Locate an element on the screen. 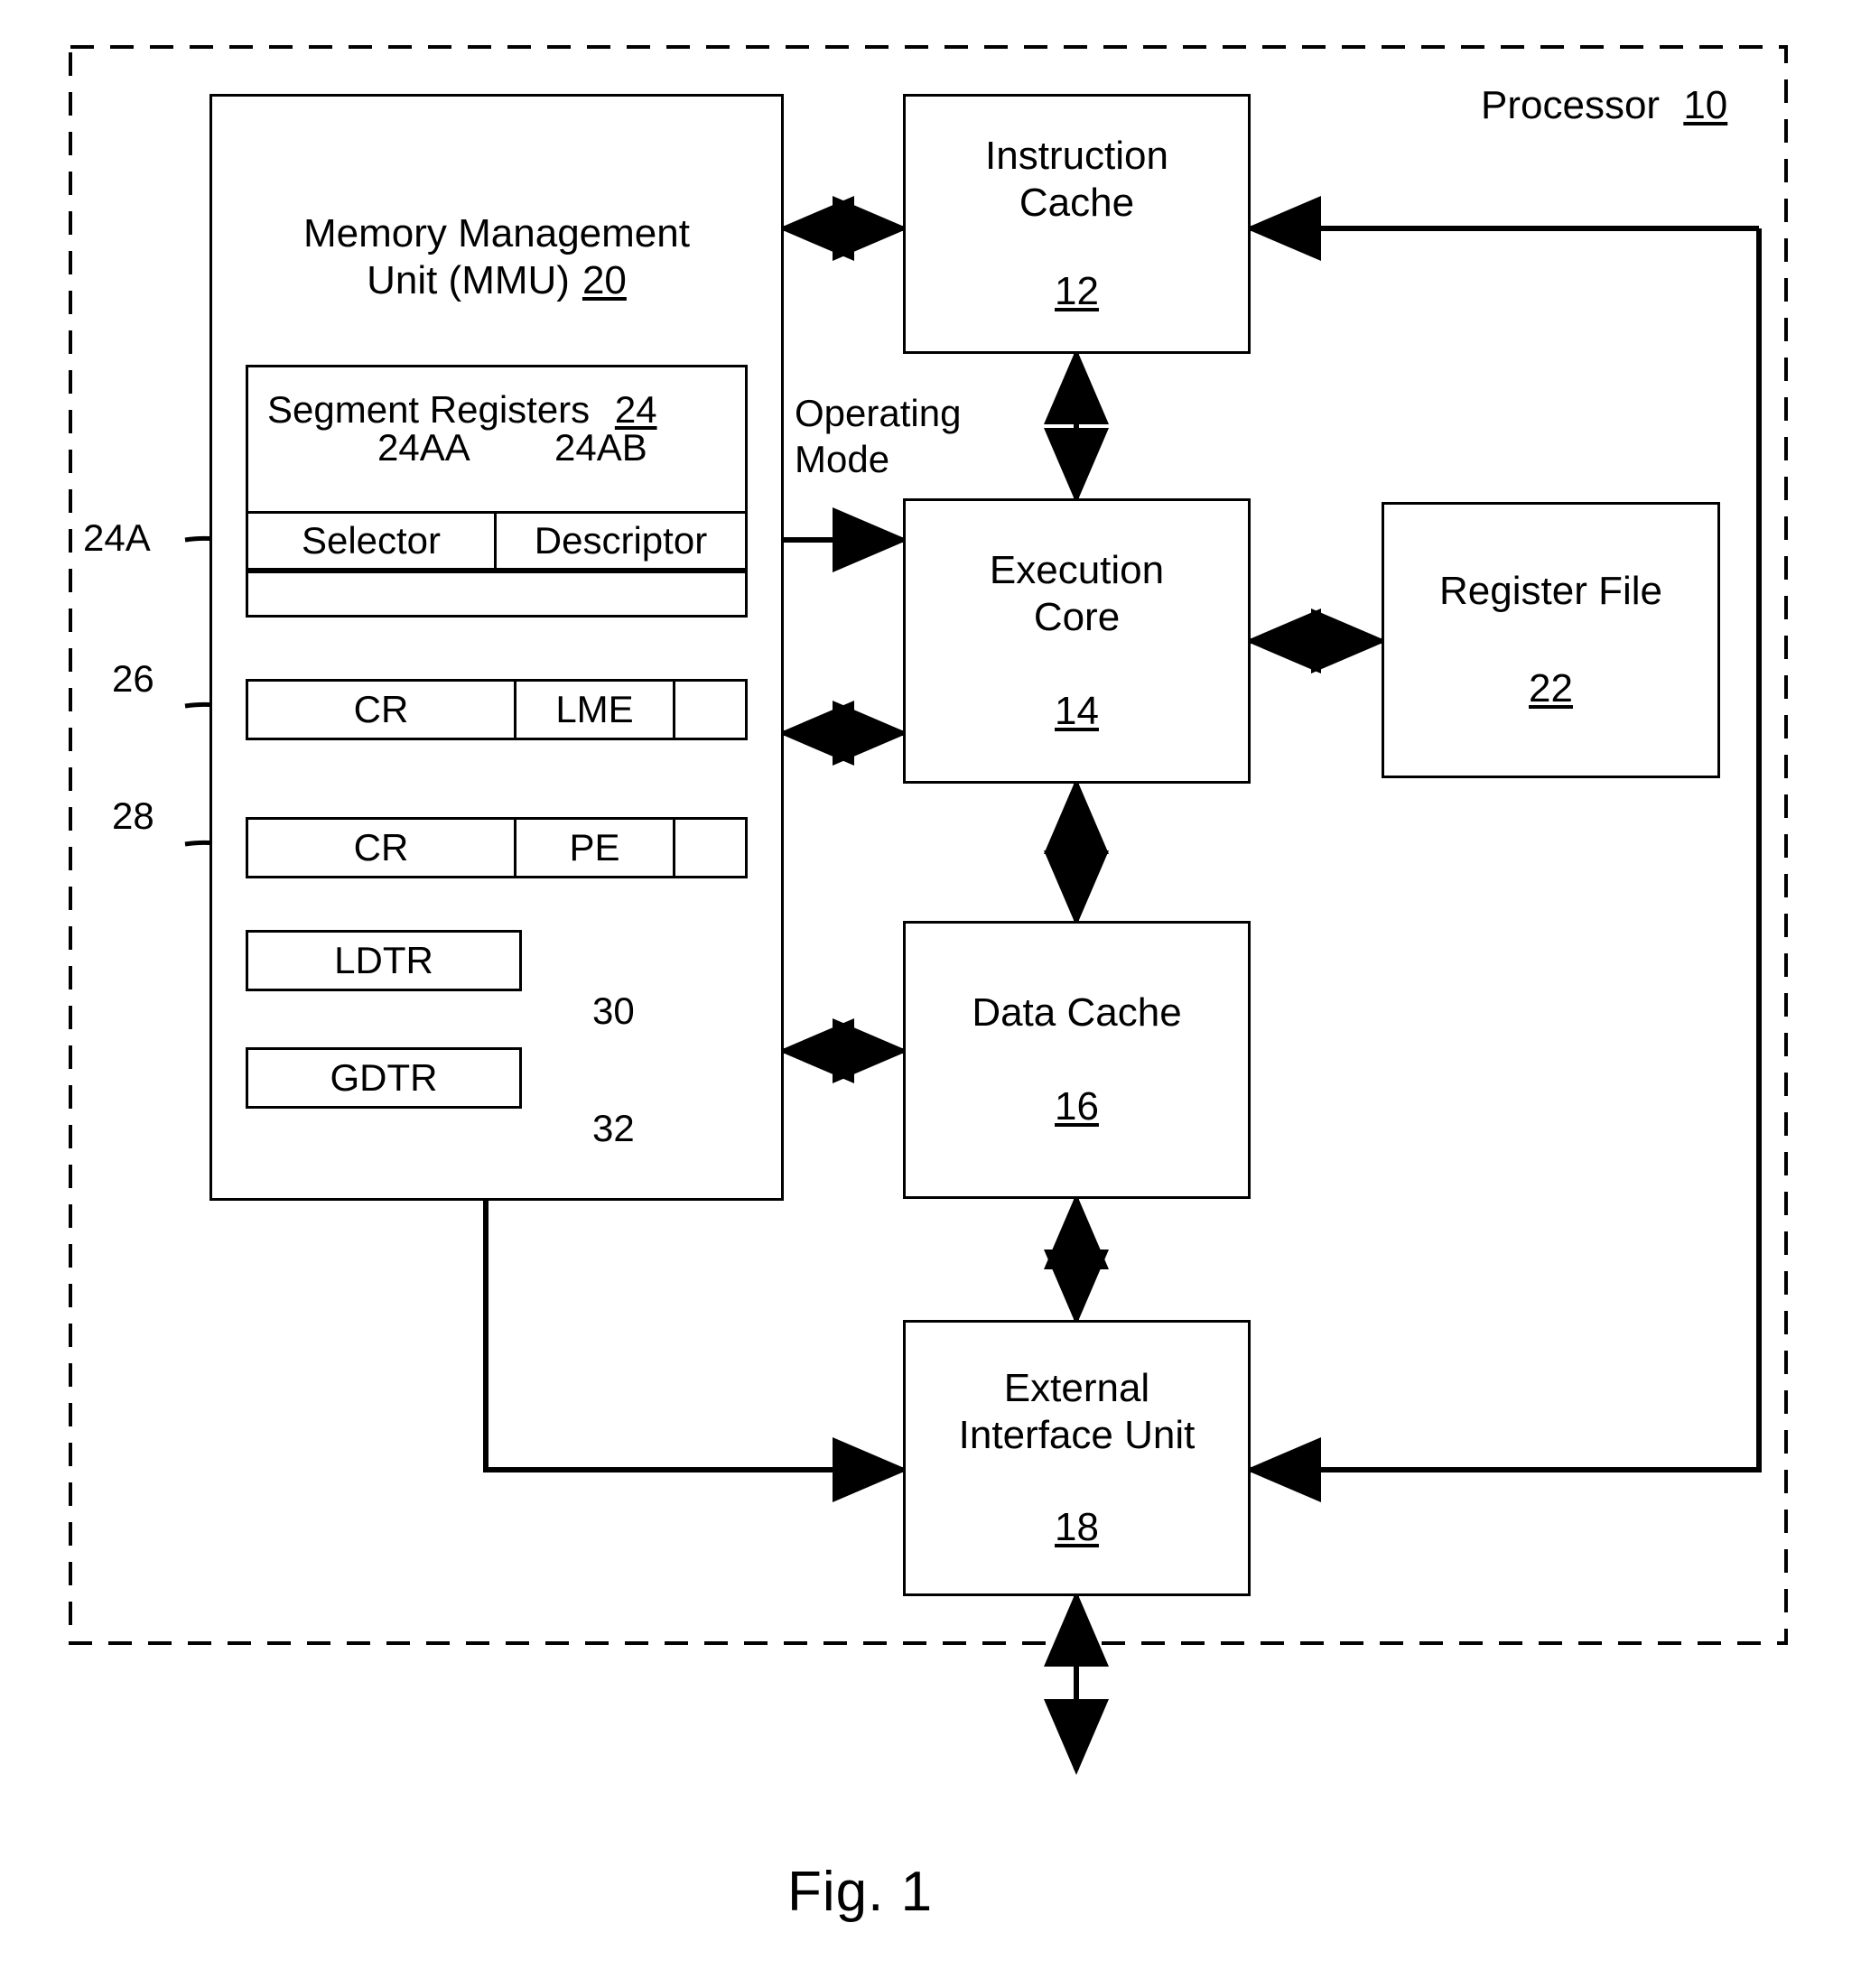  ldtr-cell: LDTR is located at coordinates (383, 961).